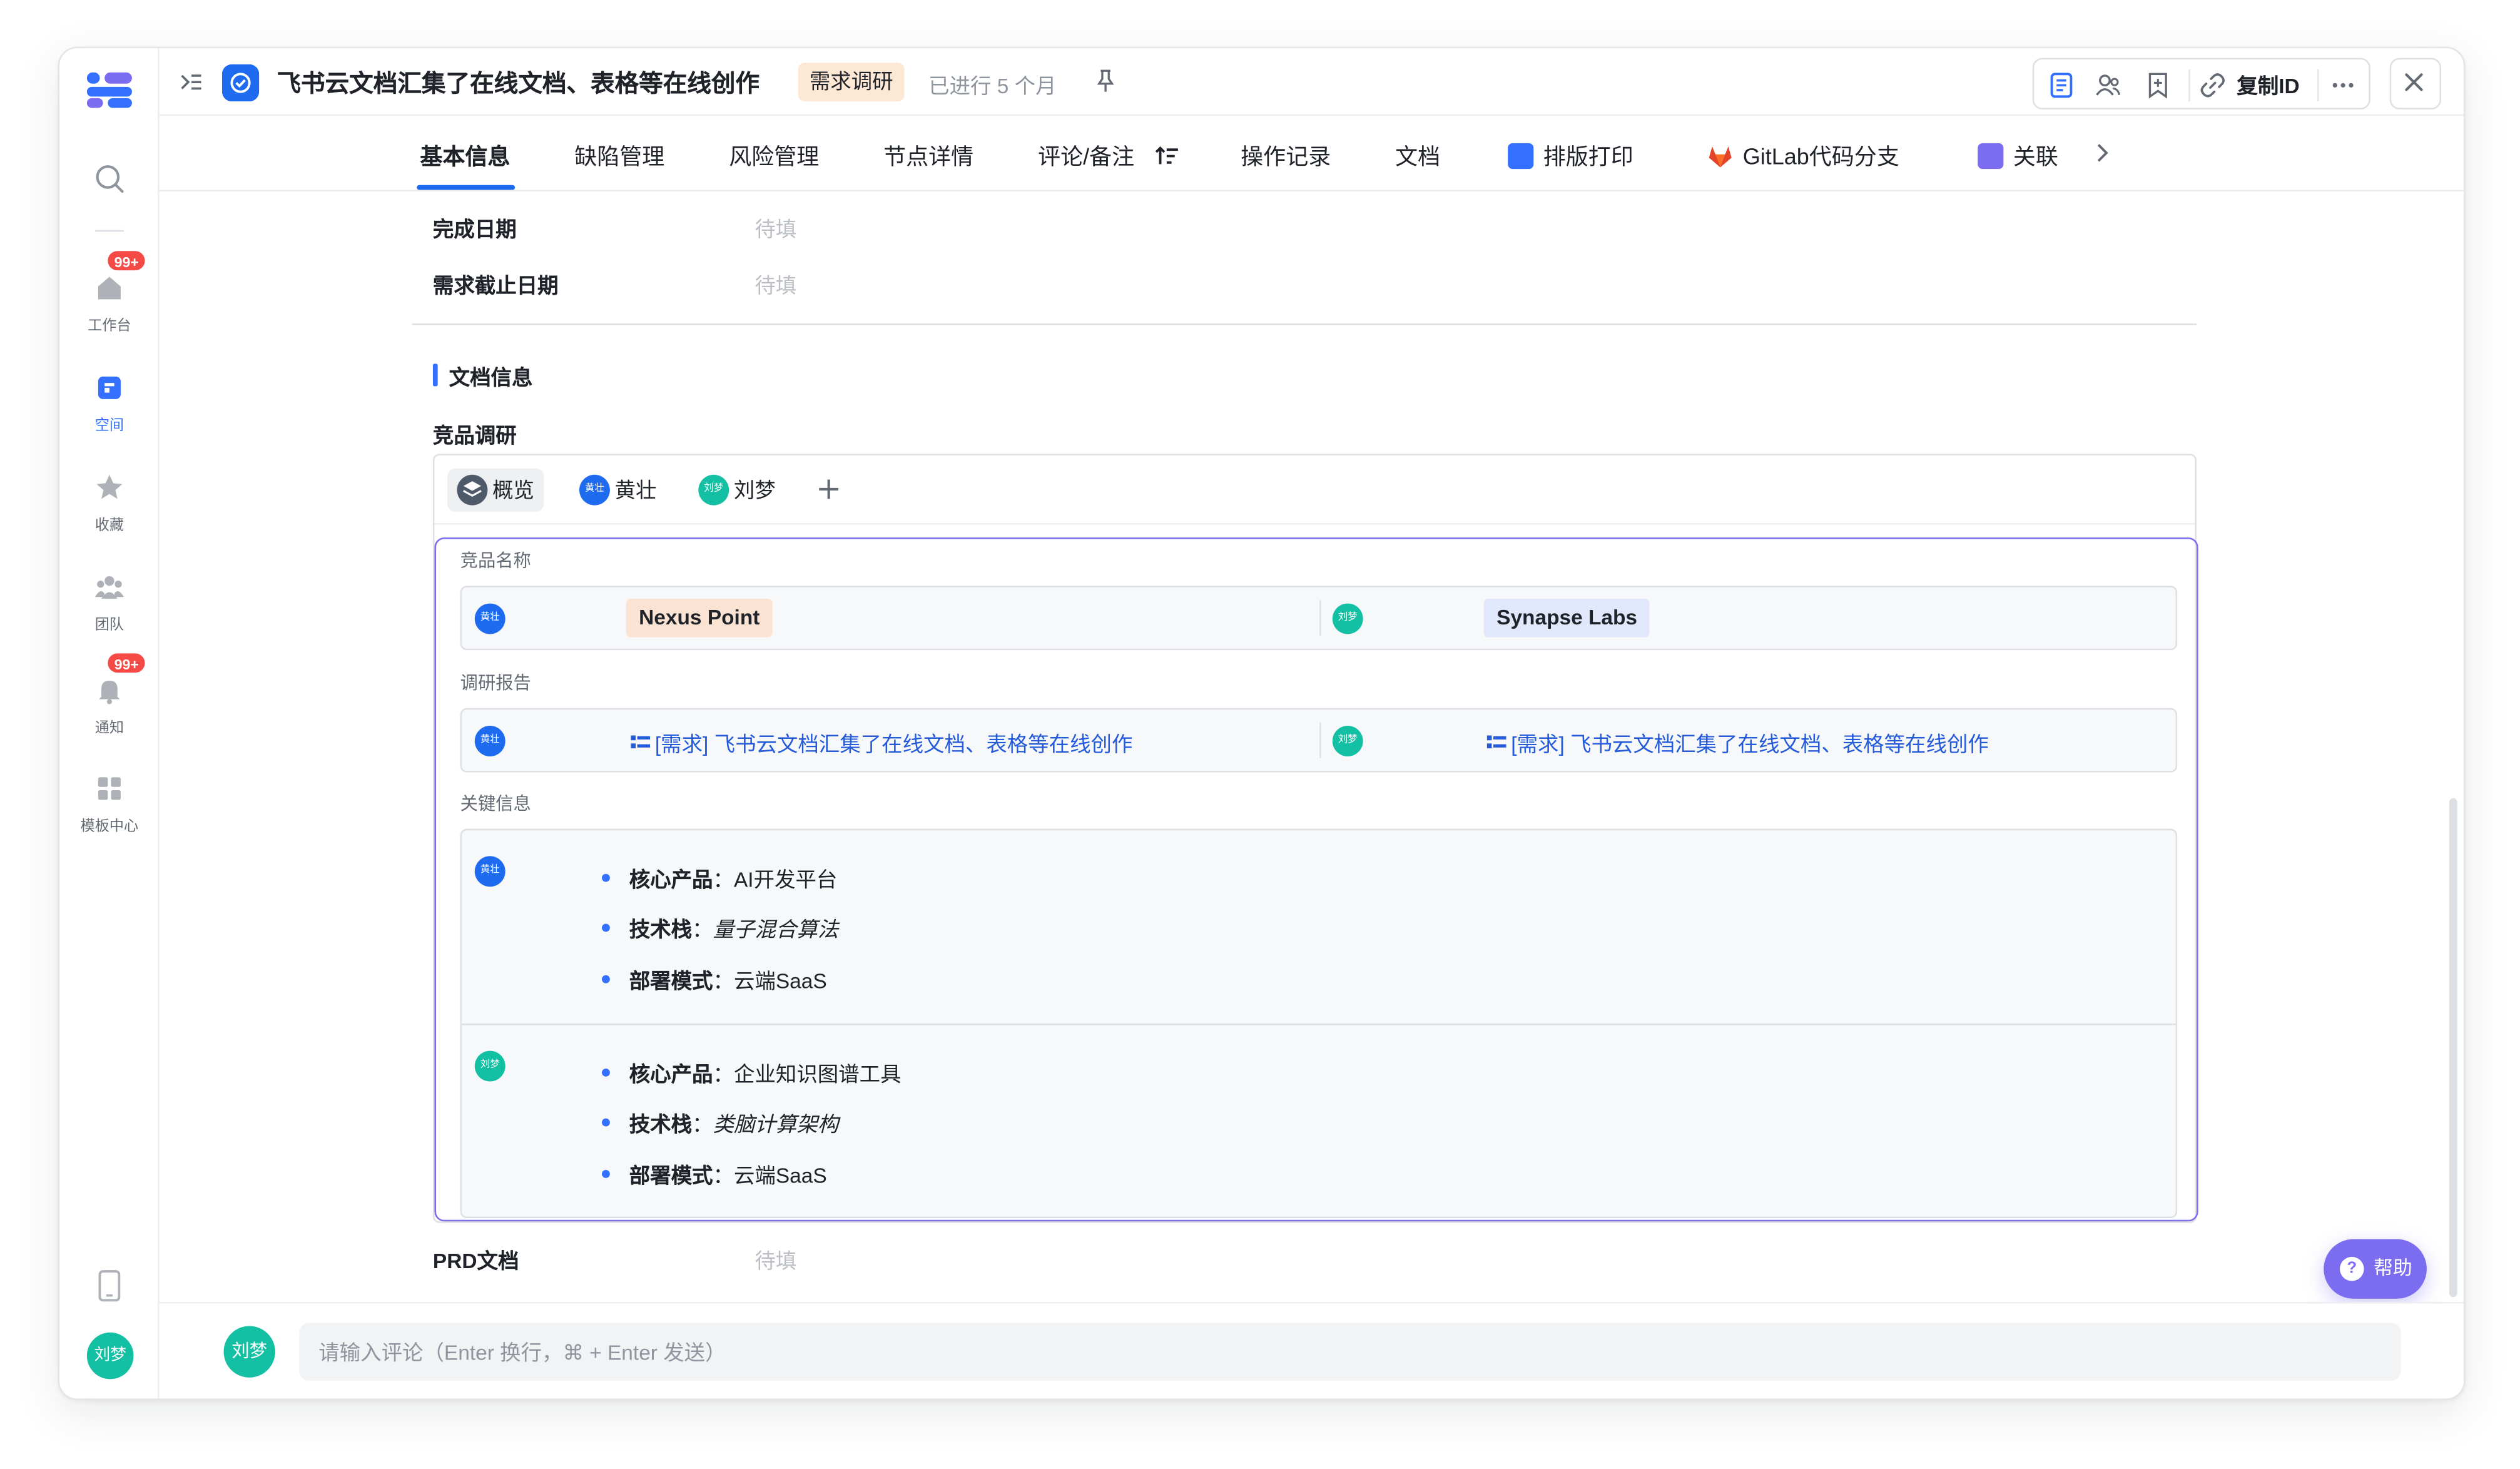 This screenshot has height=1469, width=2520. I want to click on team-icon, so click(109, 587).